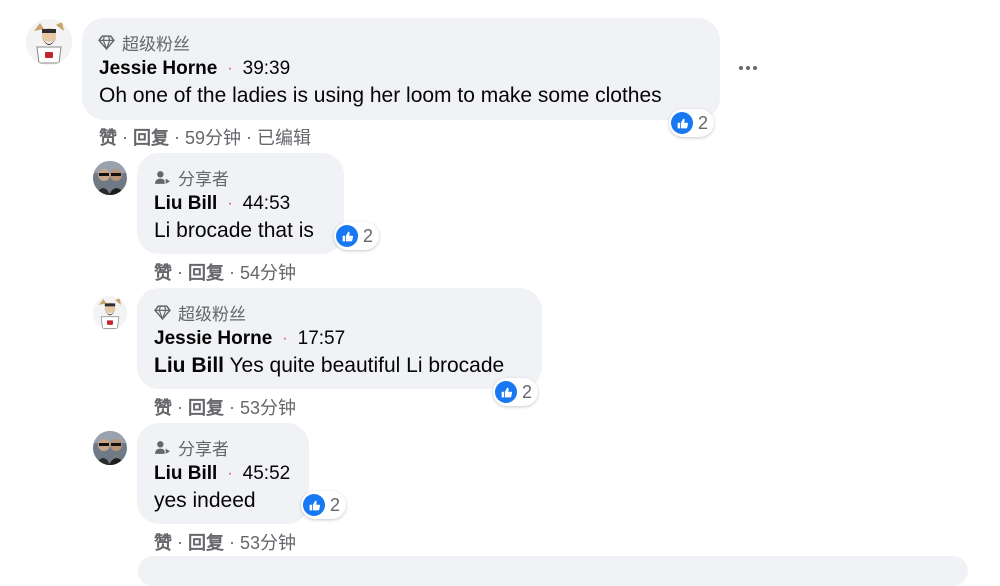 This screenshot has height=586, width=1000. Describe the element at coordinates (364, 365) in the screenshot. I see `comment-body: Yes quite beautiful Li brocade` at that location.